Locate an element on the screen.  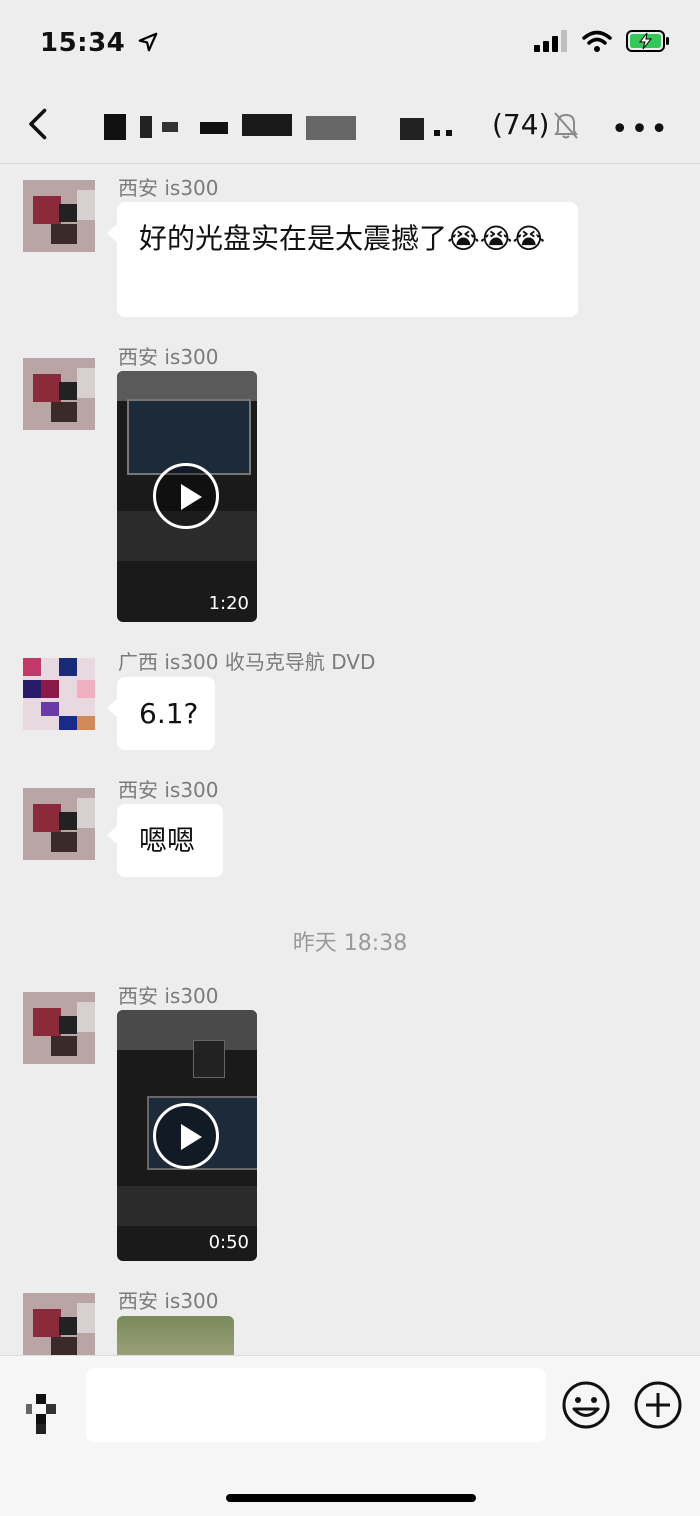
image-message is located at coordinates (175, 1336).